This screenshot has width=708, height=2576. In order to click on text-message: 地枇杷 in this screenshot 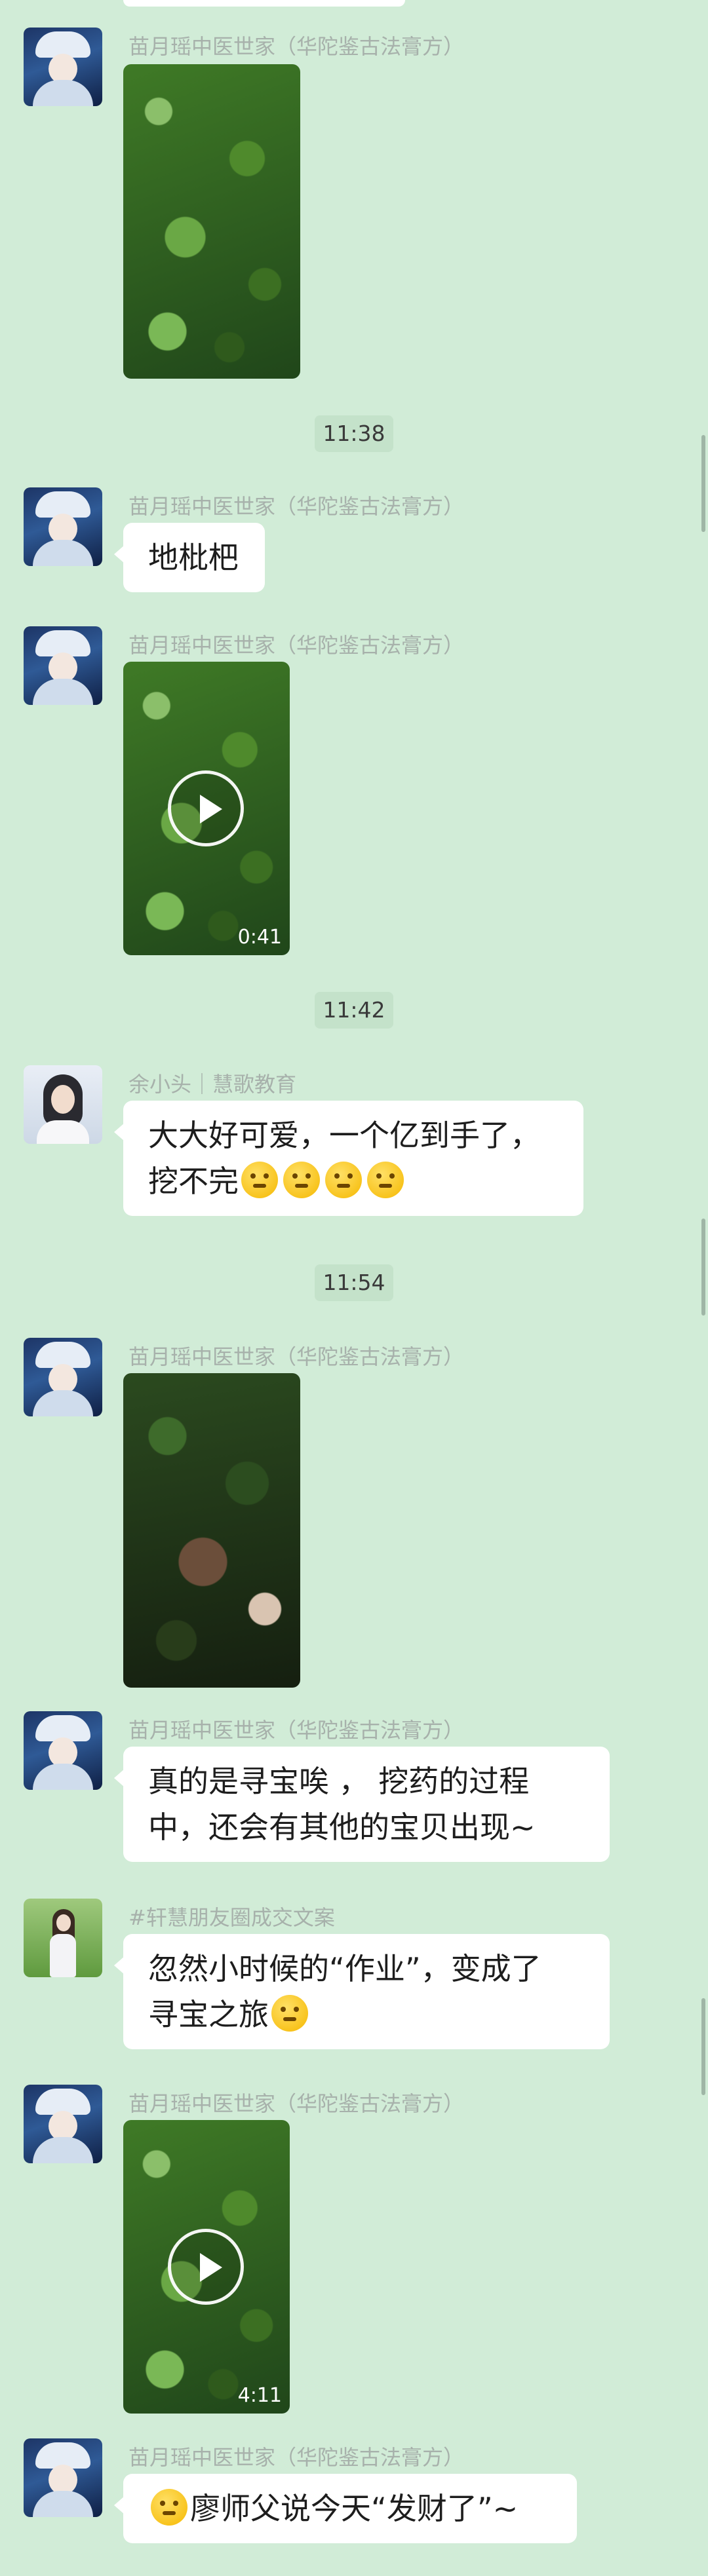, I will do `click(189, 557)`.